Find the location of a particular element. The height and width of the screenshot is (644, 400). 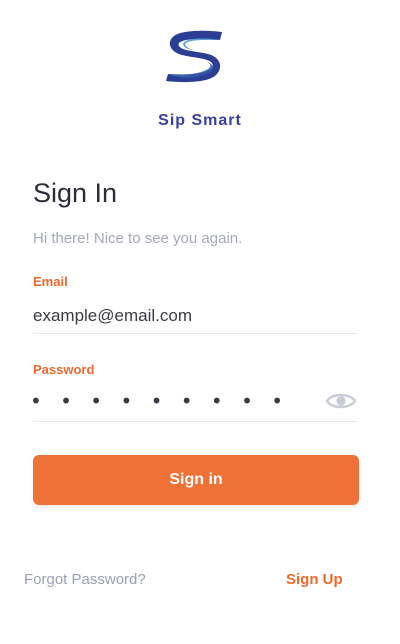

eye-icon is located at coordinates (341, 401).